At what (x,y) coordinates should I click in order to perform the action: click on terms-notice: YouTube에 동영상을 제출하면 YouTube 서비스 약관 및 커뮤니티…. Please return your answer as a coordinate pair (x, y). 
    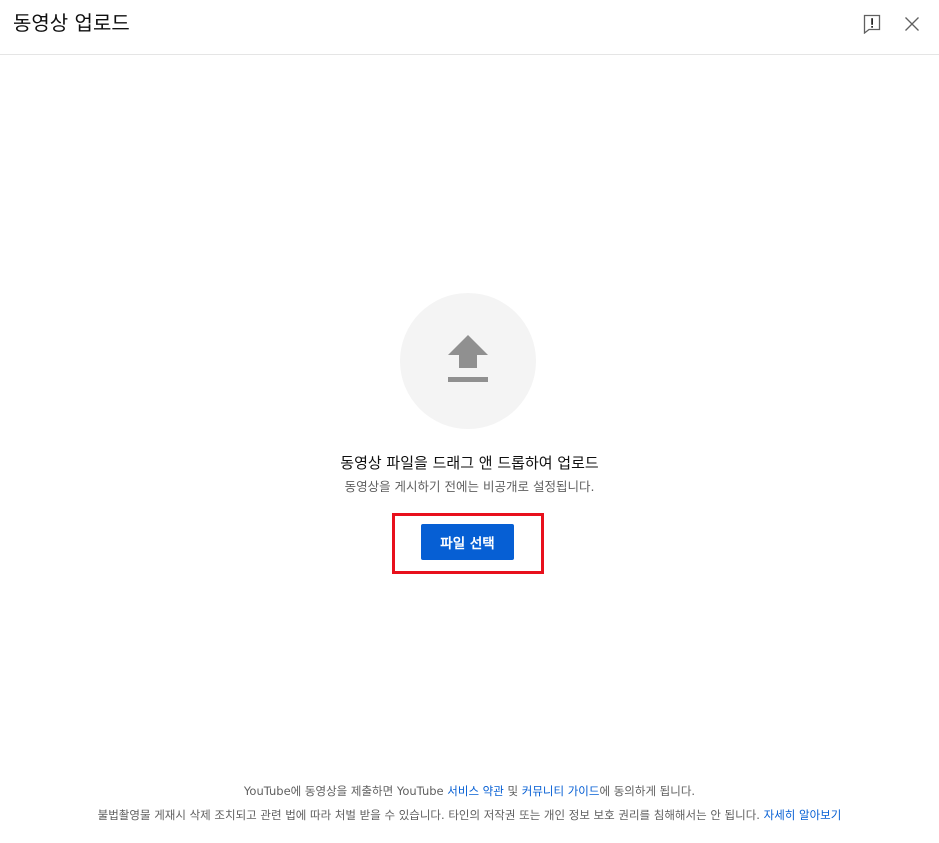
    Looking at the image, I should click on (469, 791).